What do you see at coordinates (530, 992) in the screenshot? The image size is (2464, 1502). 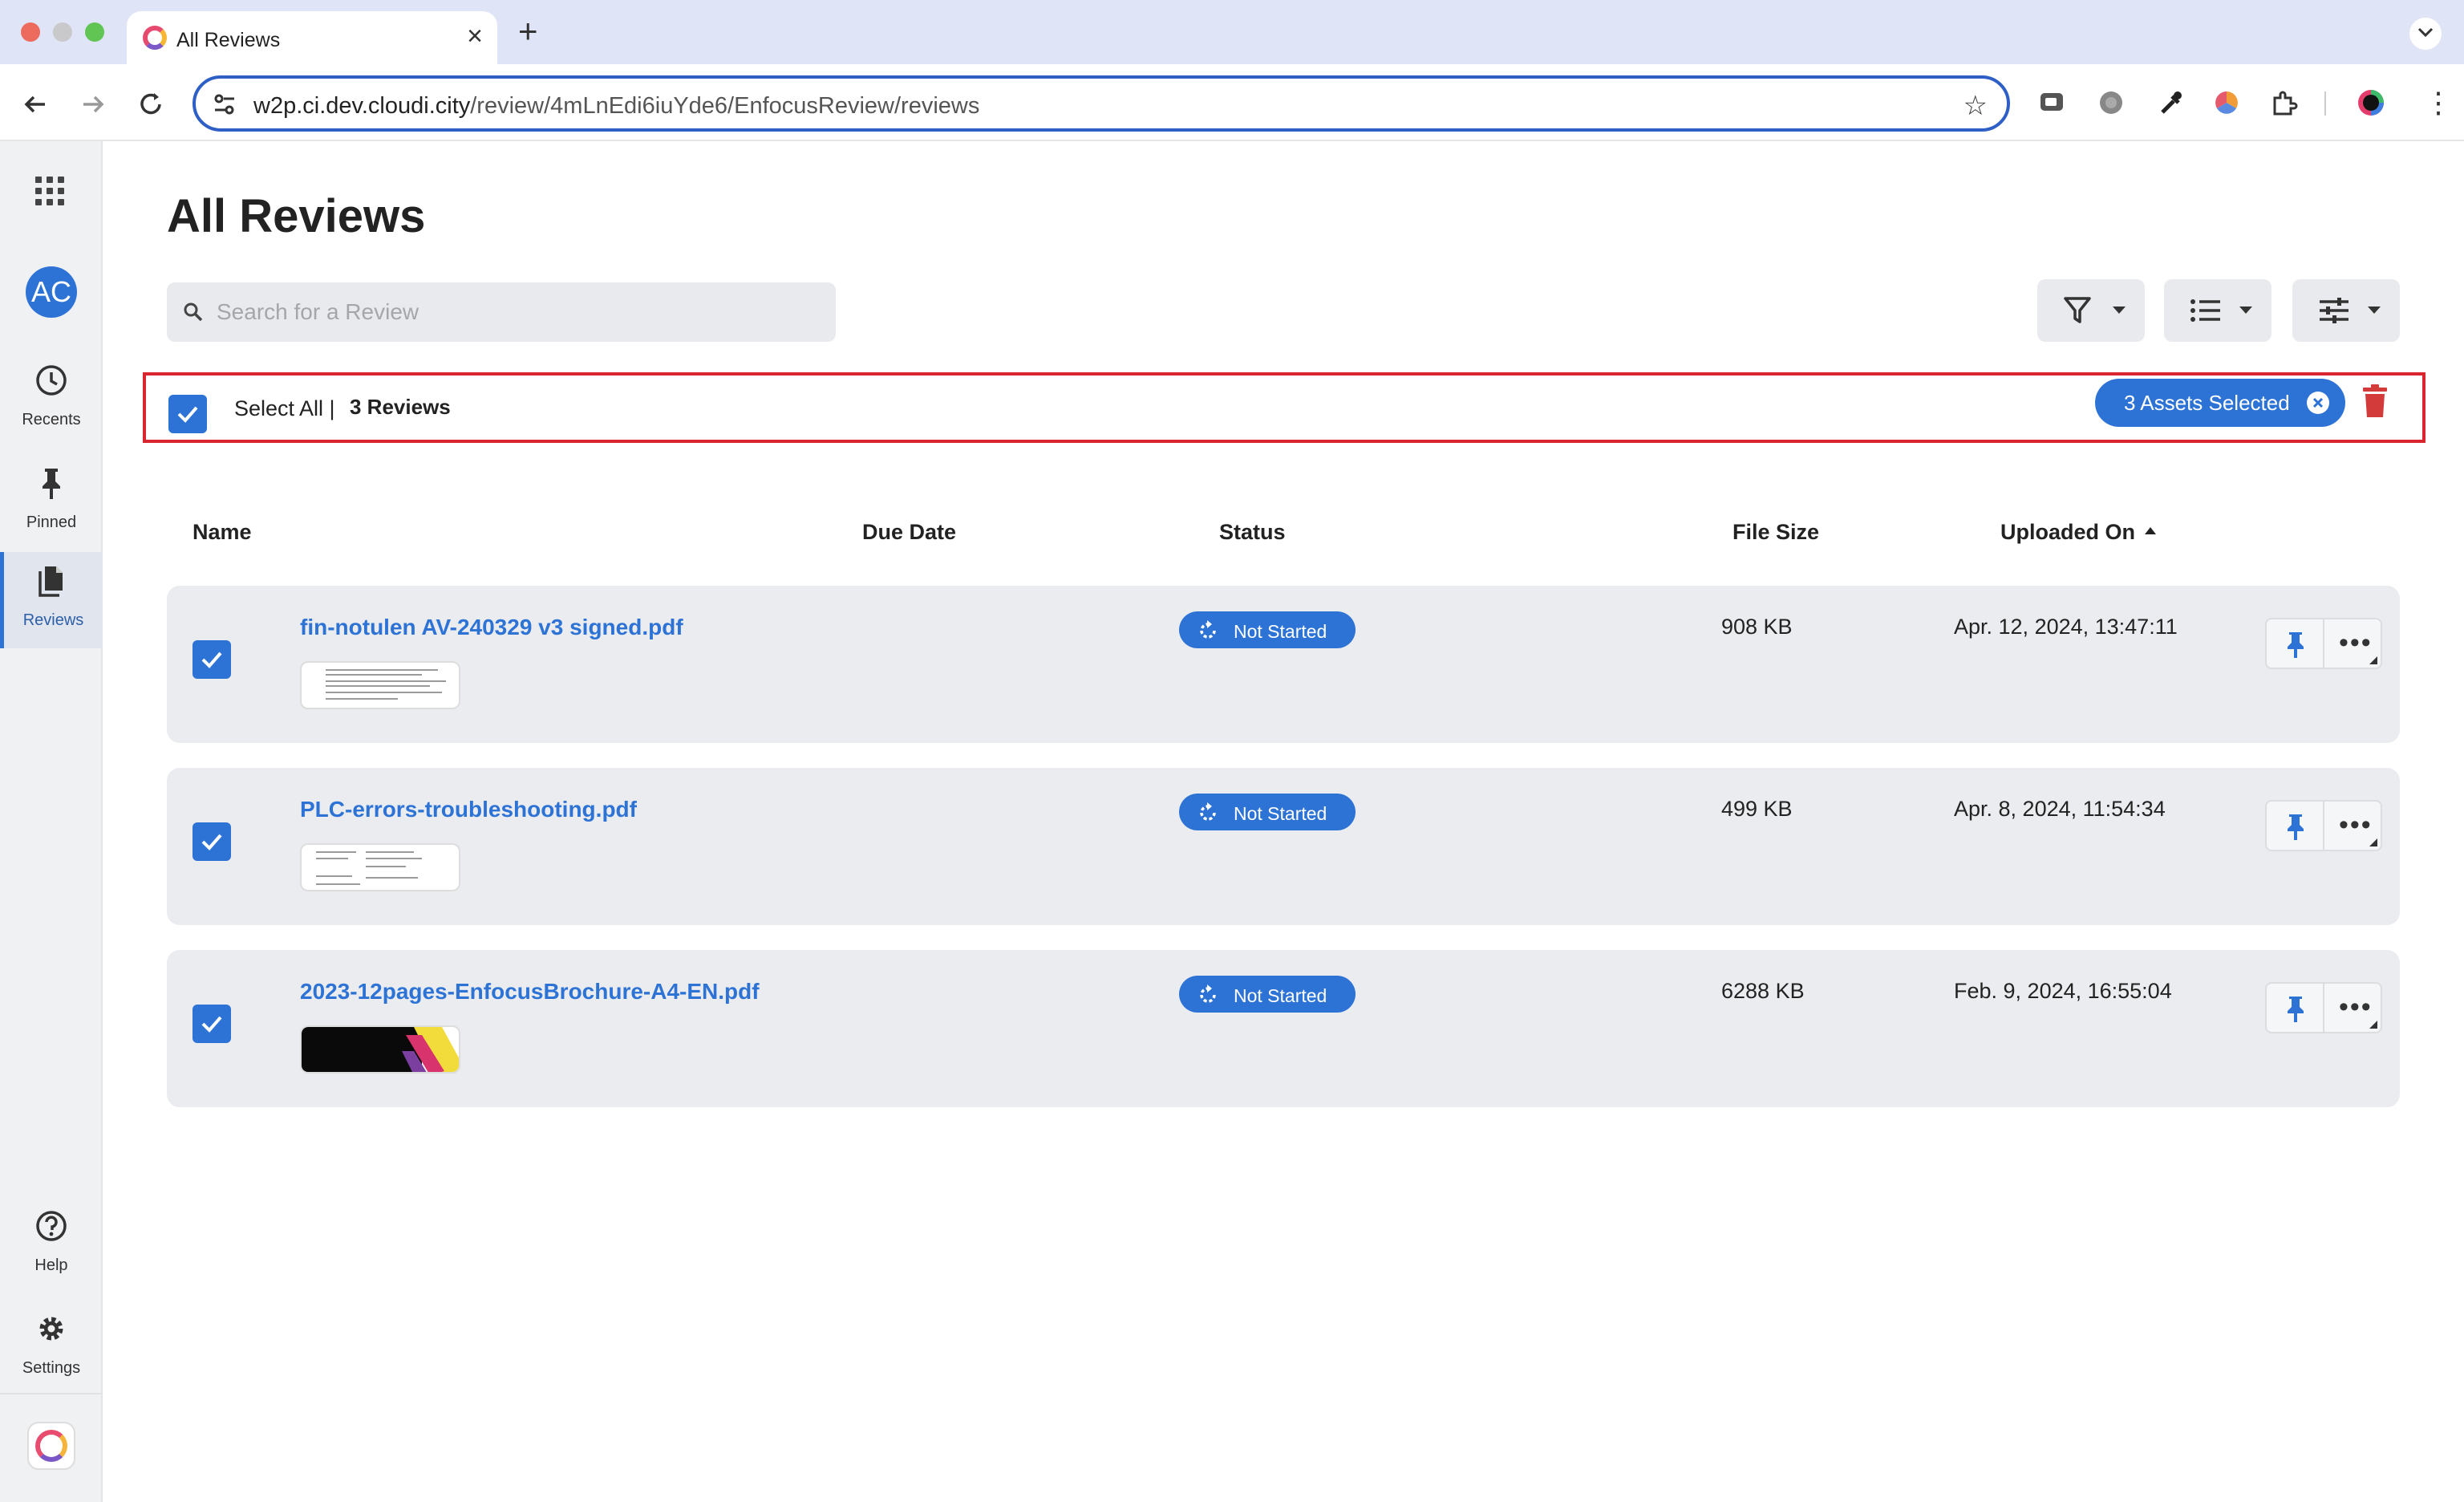 I see `review-name-link: 2023-12pages-EnfocusBrochure-A4-EN.pdf` at bounding box center [530, 992].